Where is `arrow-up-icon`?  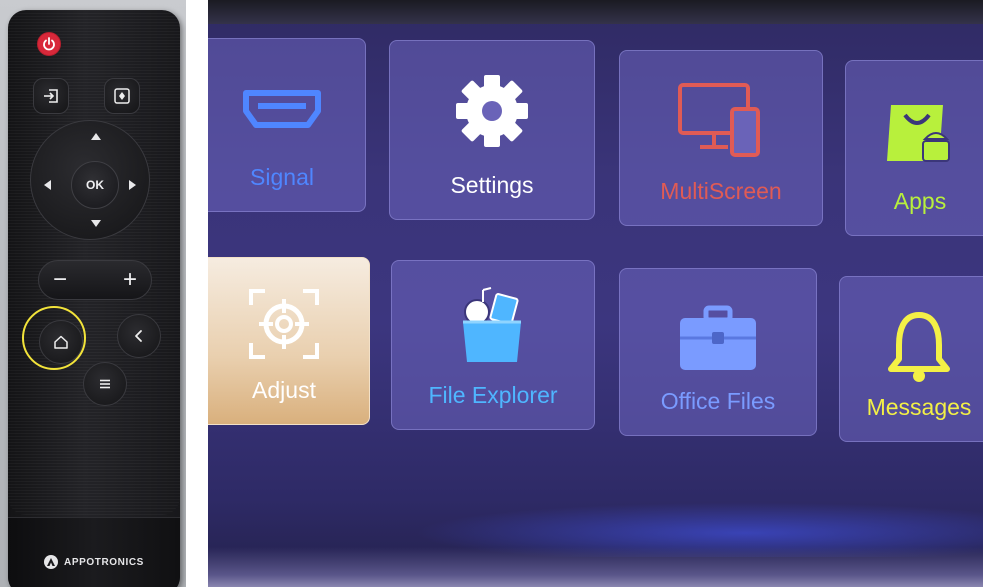
arrow-up-icon is located at coordinates (96, 136).